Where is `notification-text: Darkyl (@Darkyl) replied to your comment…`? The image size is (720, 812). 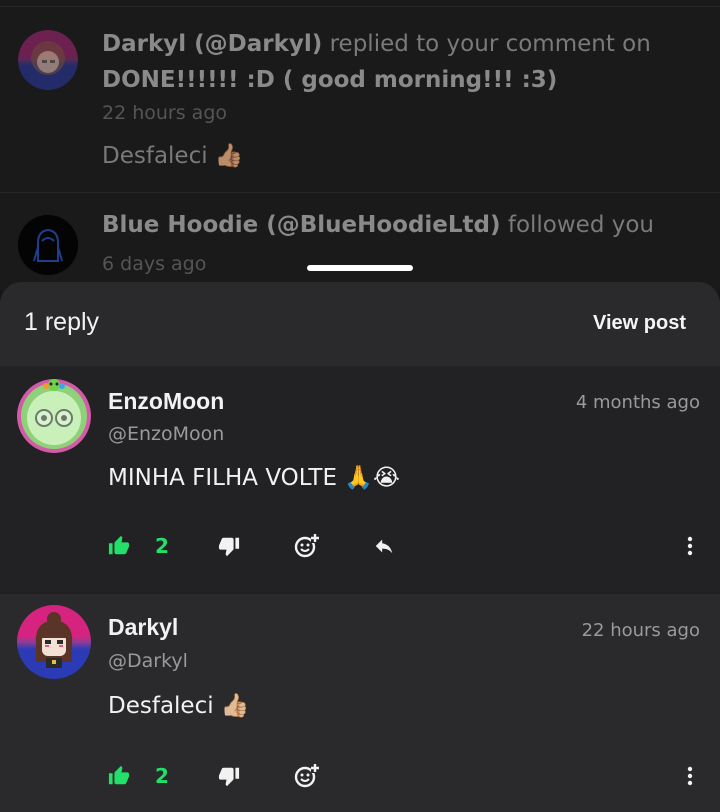
notification-text: Darkyl (@Darkyl) replied to your comment… is located at coordinates (402, 62).